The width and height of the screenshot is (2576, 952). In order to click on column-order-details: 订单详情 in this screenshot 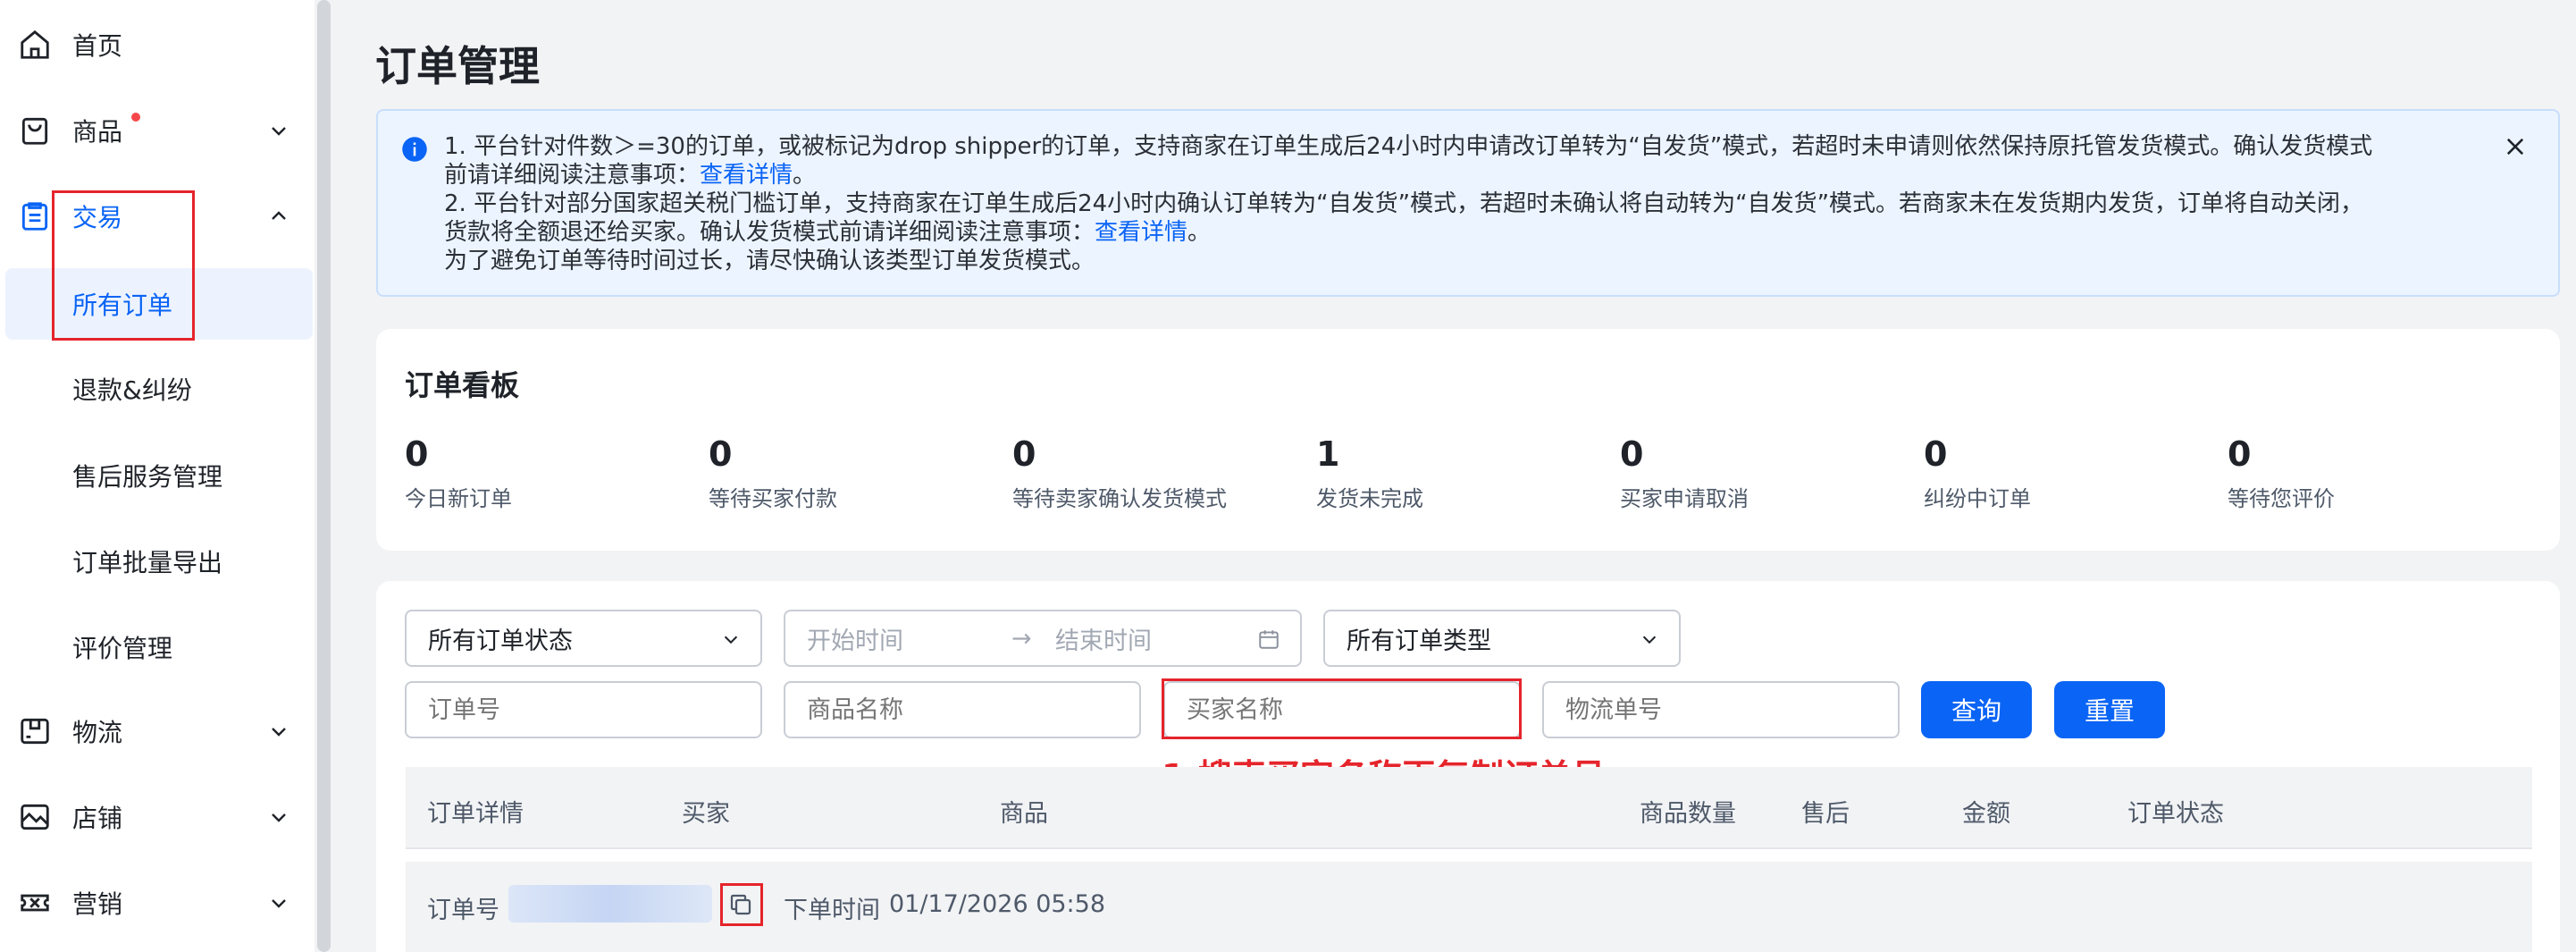, I will do `click(476, 814)`.